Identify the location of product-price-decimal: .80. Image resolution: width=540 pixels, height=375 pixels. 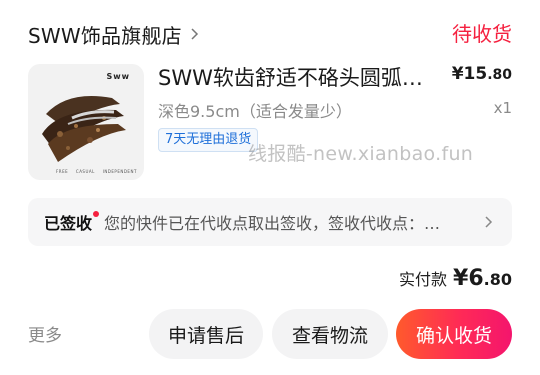
(499, 75).